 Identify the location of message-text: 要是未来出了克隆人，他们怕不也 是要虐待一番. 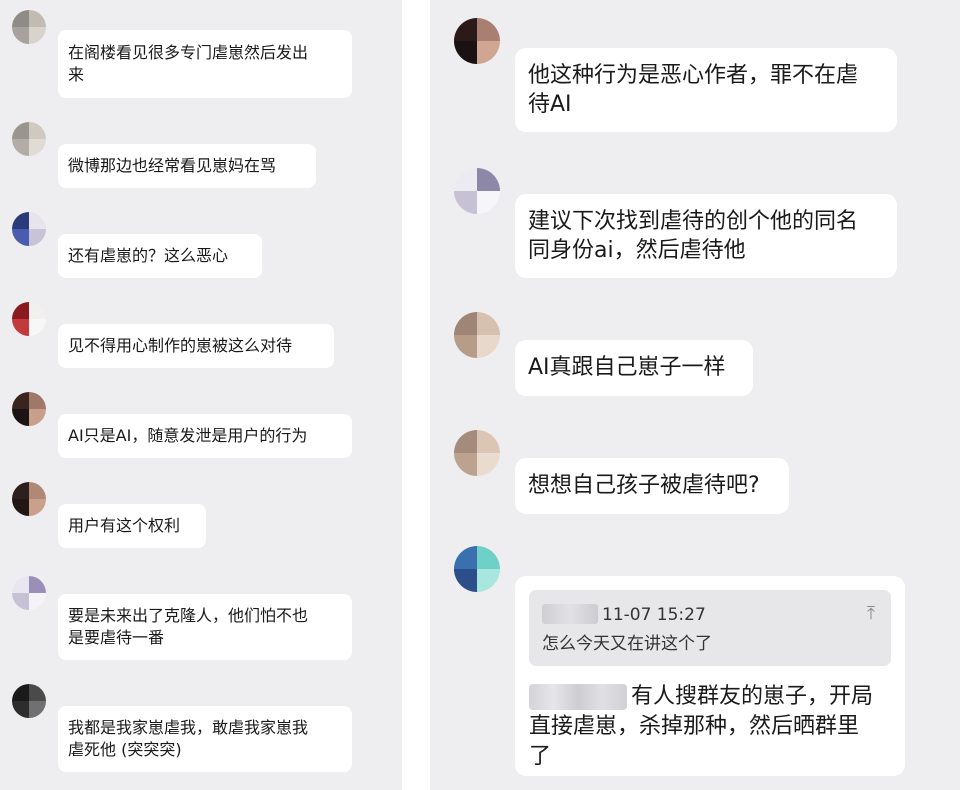
(188, 626).